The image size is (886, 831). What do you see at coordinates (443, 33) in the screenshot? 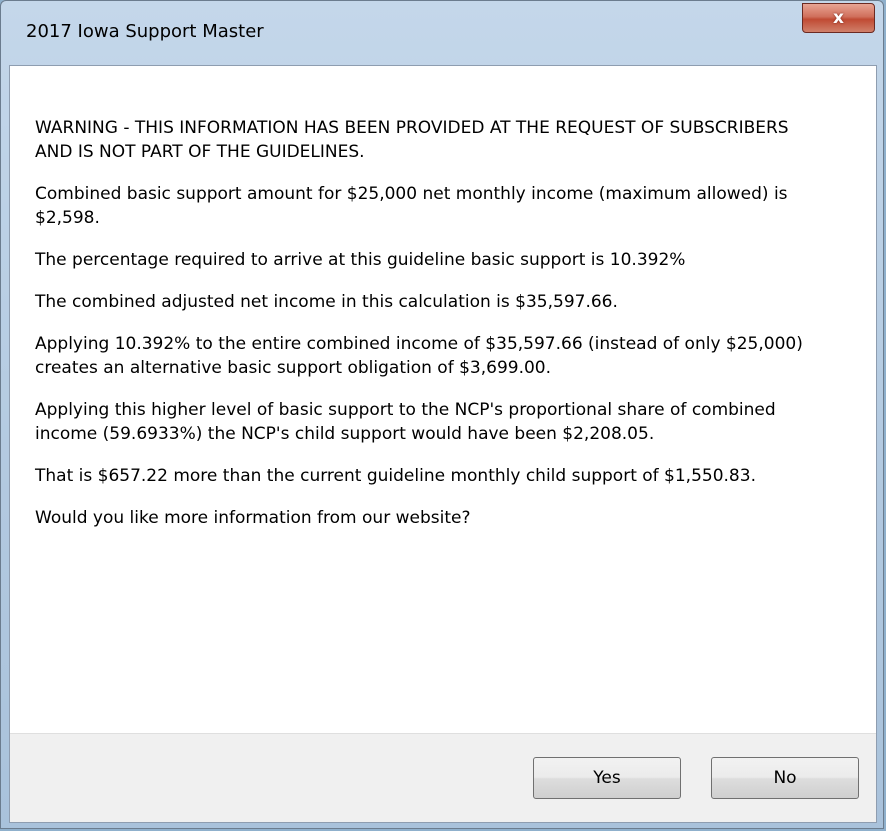
I see `title-bar: 2017 Iowa Support Master x` at bounding box center [443, 33].